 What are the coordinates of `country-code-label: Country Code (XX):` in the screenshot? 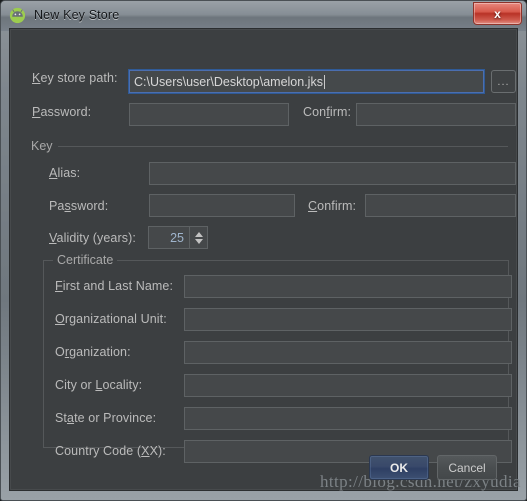 It's located at (110, 451).